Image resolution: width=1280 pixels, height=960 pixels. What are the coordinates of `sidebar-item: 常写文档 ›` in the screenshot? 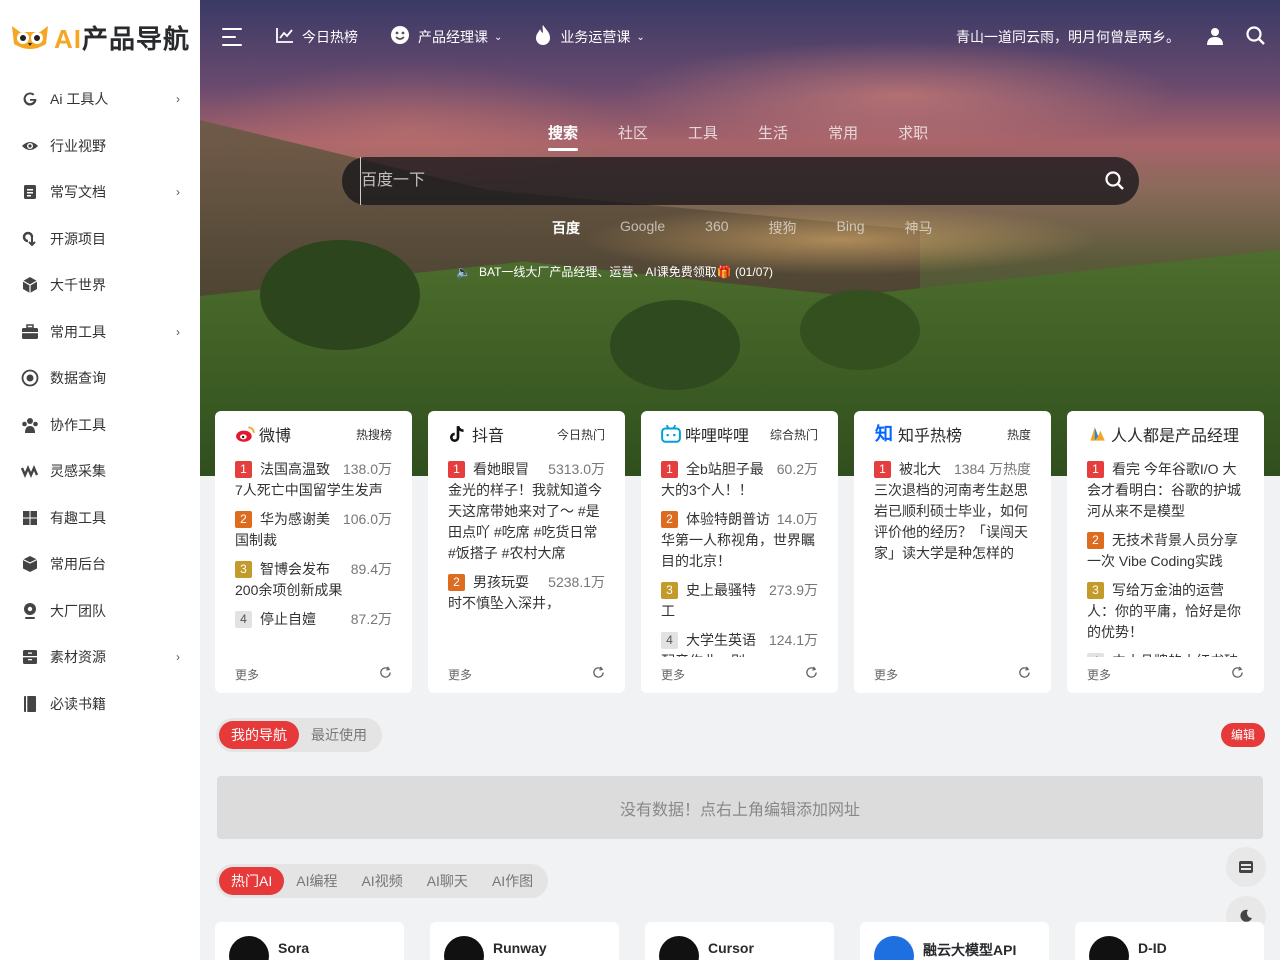 It's located at (100, 192).